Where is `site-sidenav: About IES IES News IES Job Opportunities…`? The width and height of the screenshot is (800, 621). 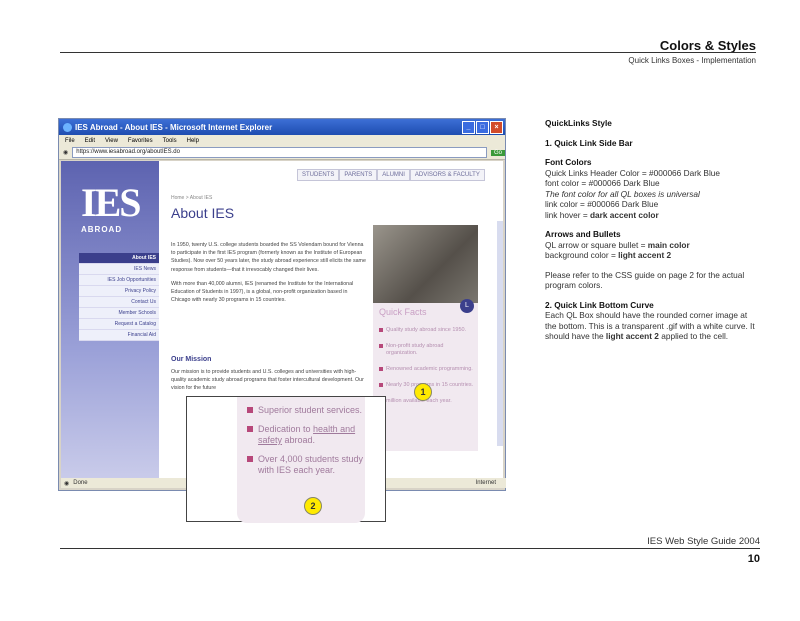
site-sidenav: About IES IES News IES Job Opportunities… is located at coordinates (119, 297).